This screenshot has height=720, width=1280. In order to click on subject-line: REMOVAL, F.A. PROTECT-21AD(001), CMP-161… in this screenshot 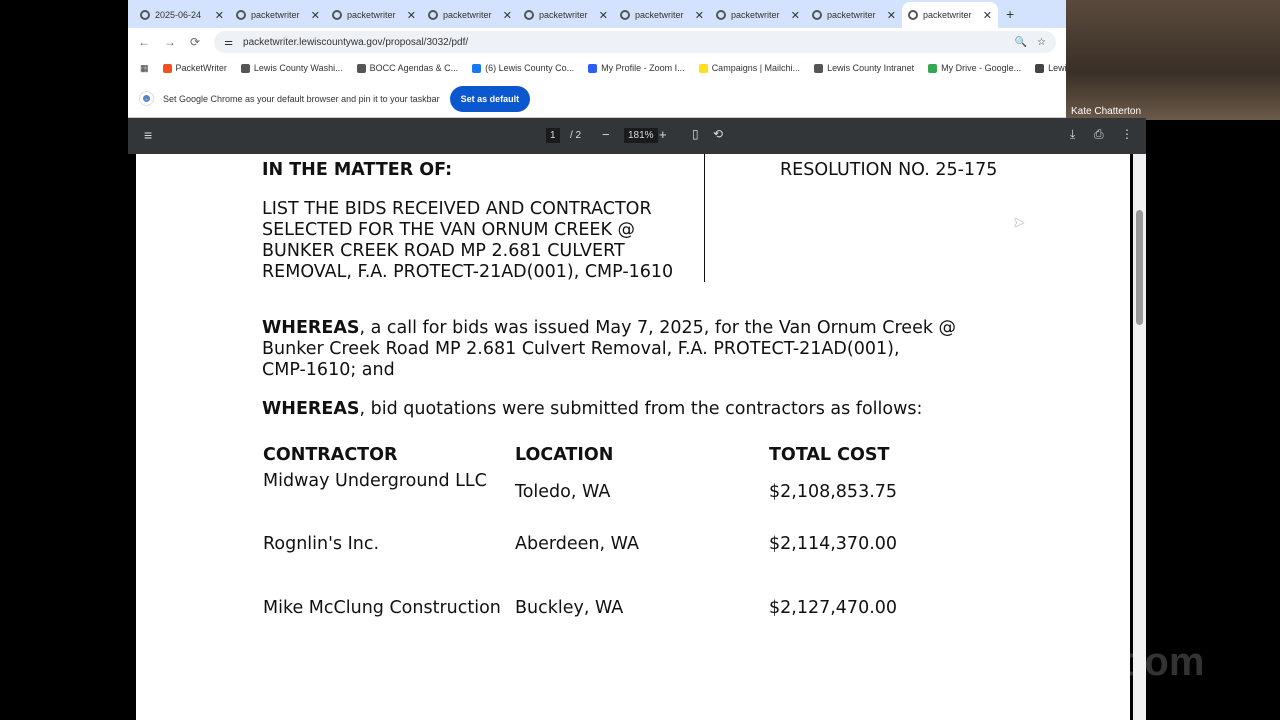, I will do `click(468, 272)`.